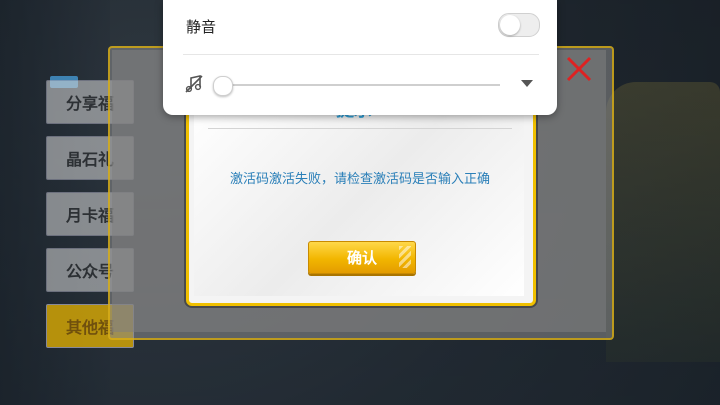 The height and width of the screenshot is (405, 720). What do you see at coordinates (360, 85) in the screenshot?
I see `volume-track` at bounding box center [360, 85].